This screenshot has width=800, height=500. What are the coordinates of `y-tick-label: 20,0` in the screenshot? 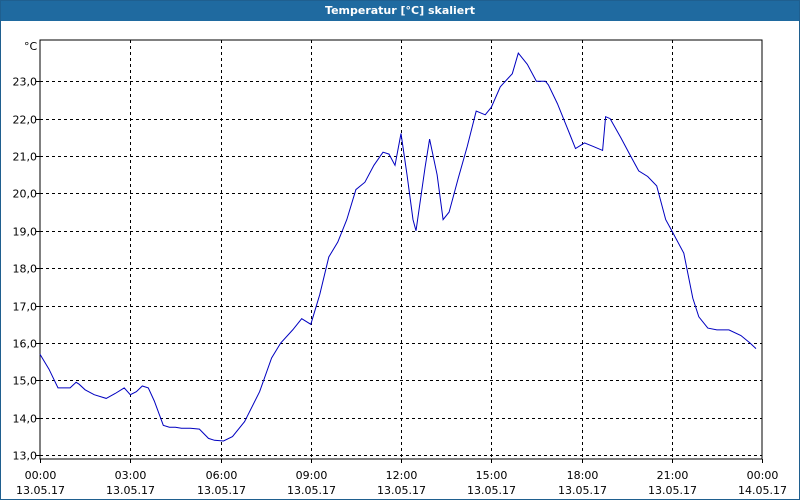 It's located at (25, 194).